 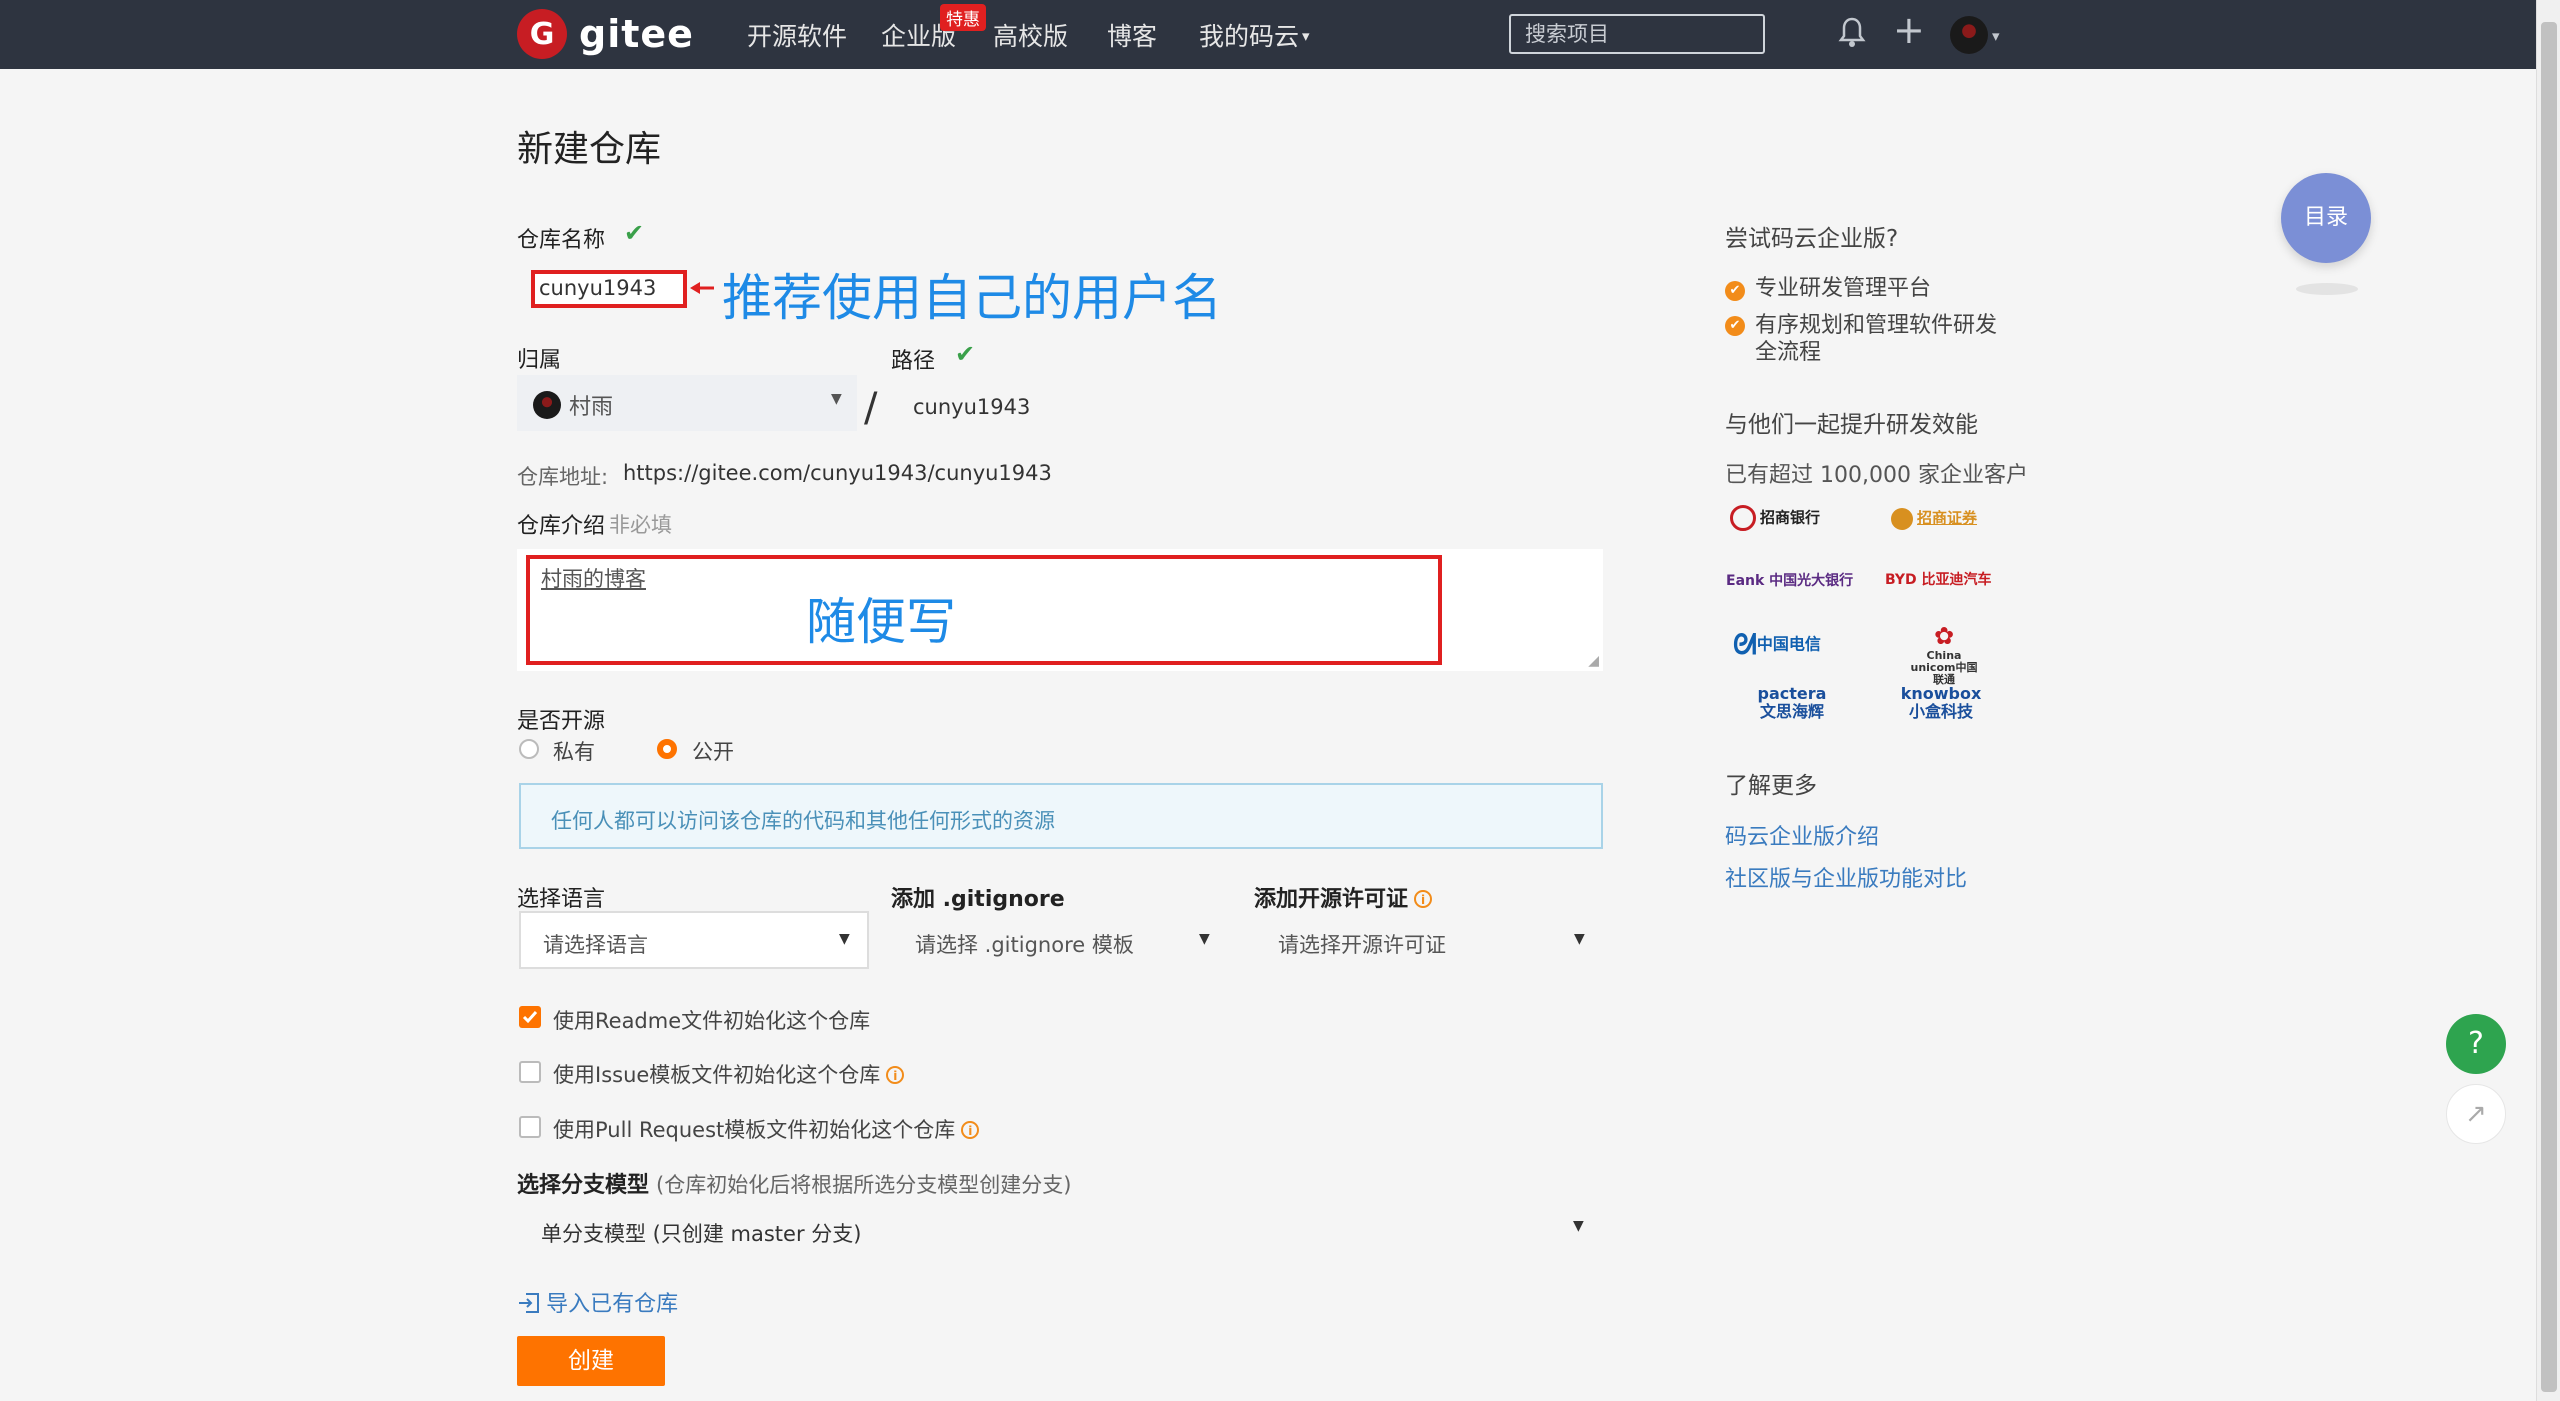 What do you see at coordinates (717, 1075) in the screenshot?
I see `issue-template-label: 使用Issue模板文件初始化这个仓库` at bounding box center [717, 1075].